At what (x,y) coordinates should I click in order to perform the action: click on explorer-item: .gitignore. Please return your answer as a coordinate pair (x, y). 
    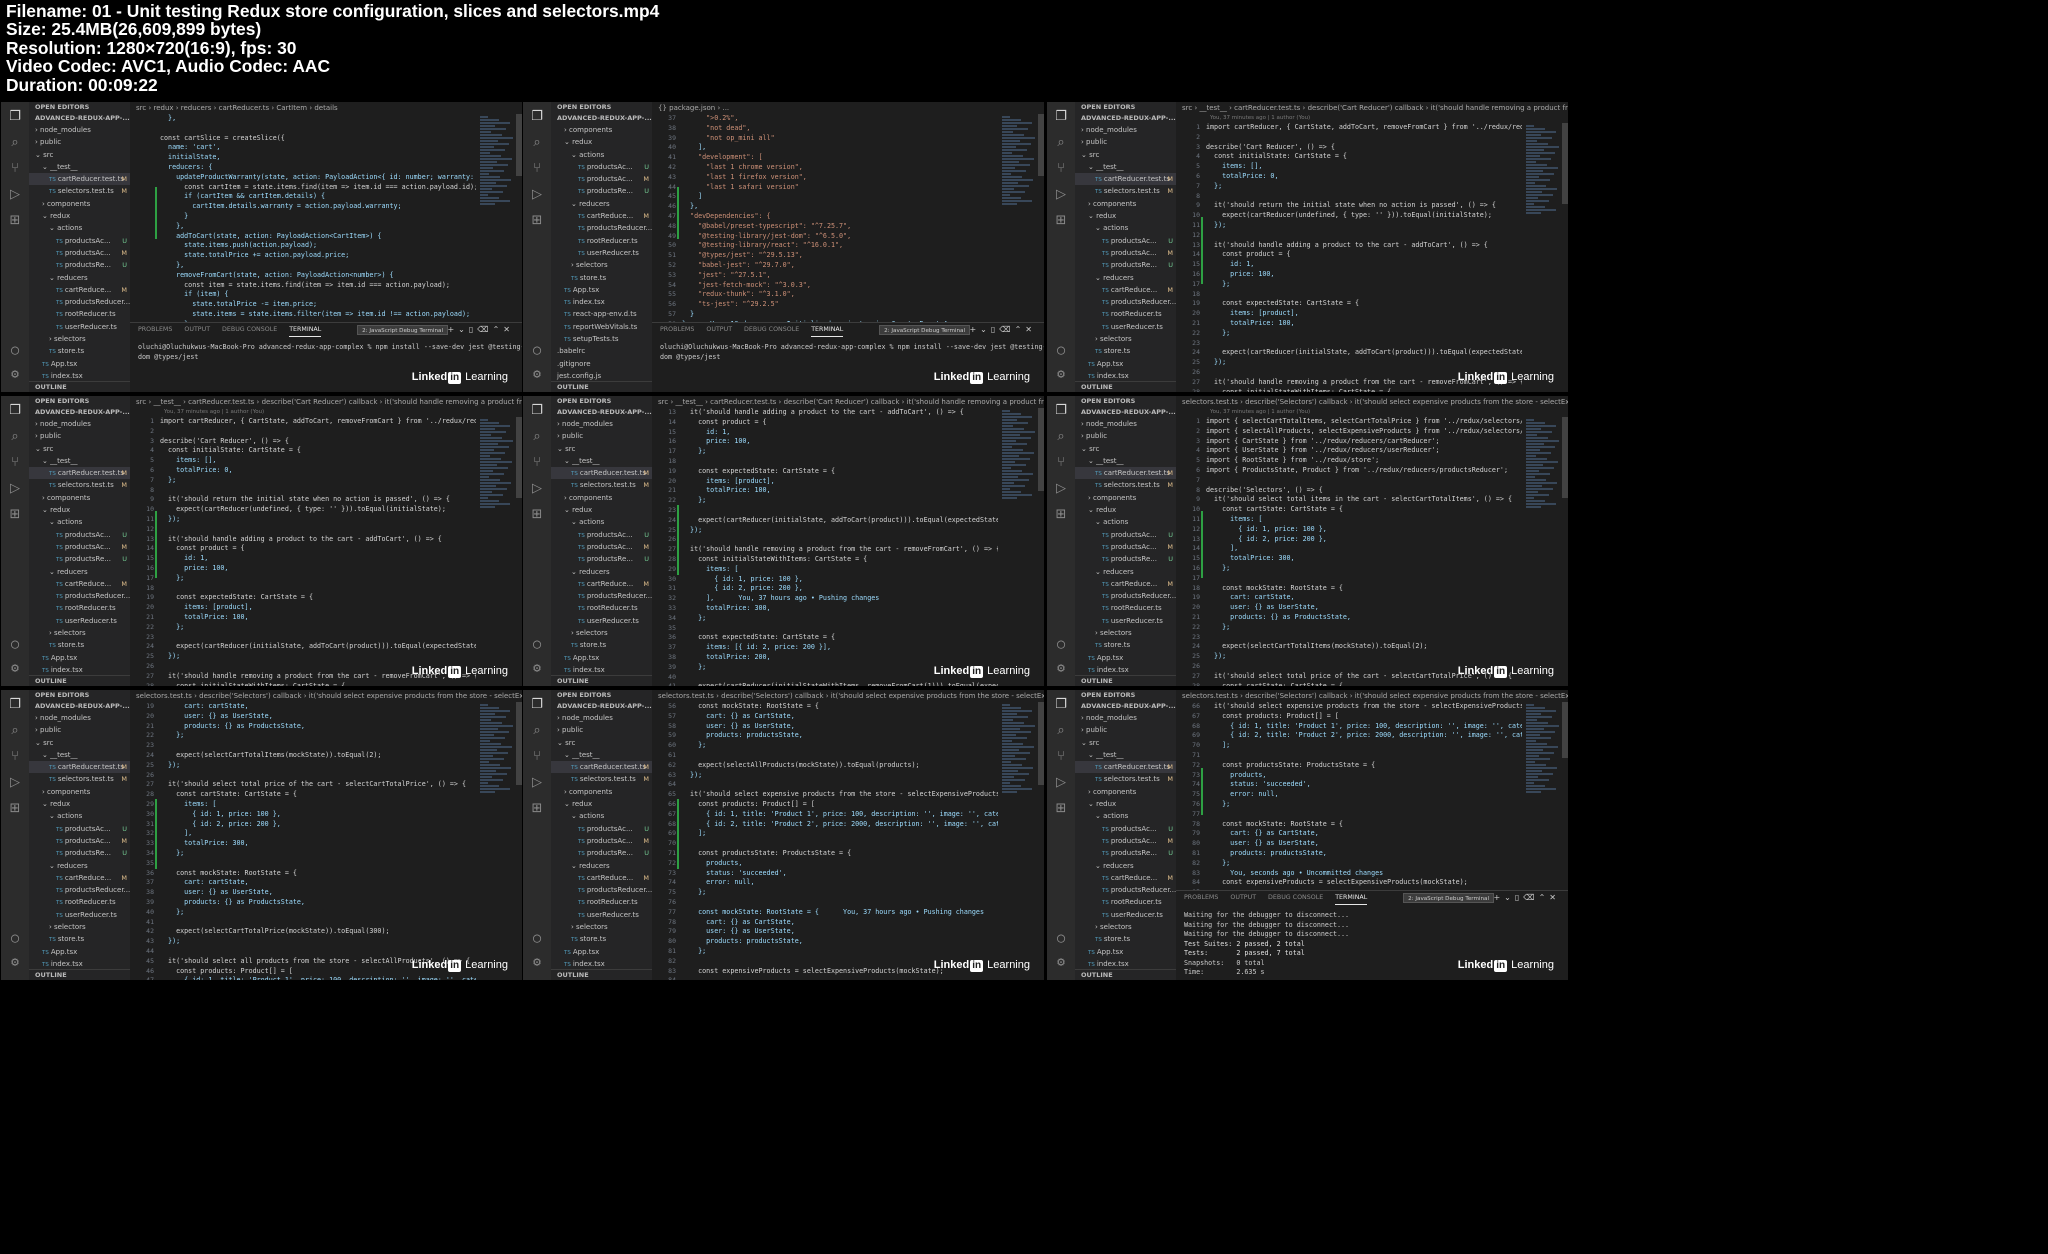
    Looking at the image, I should click on (601, 364).